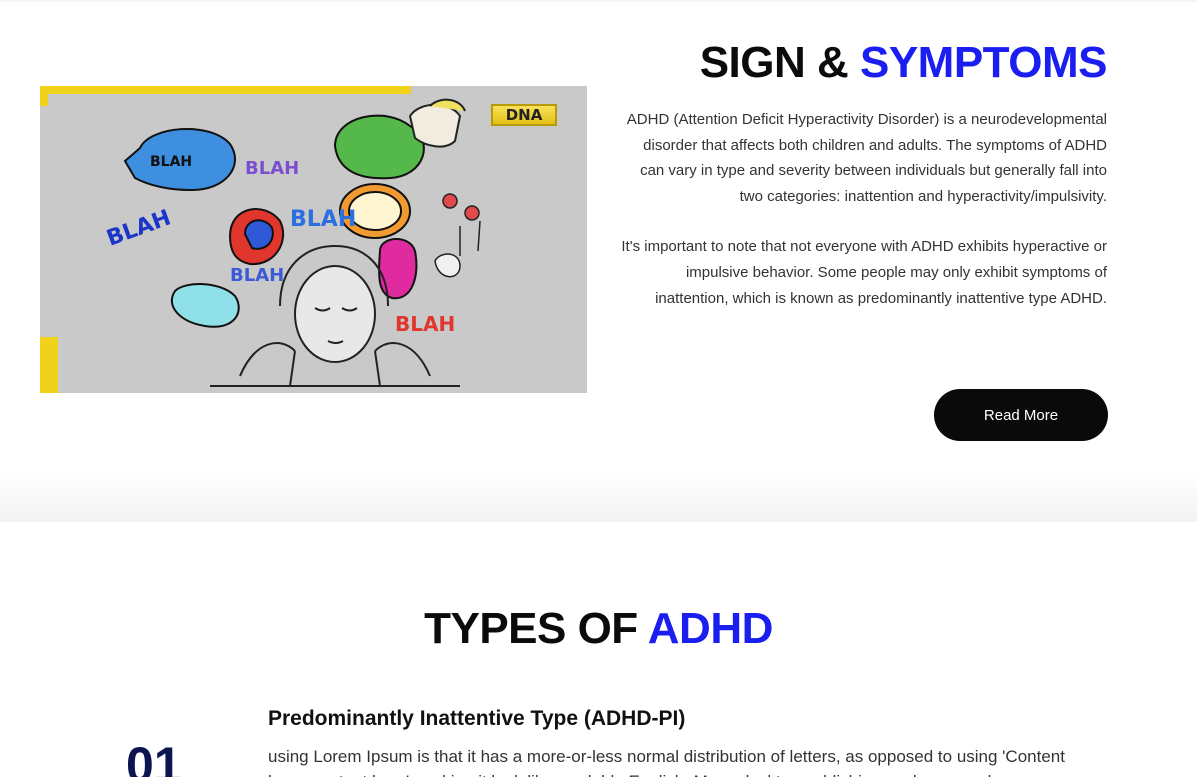 The image size is (1197, 777). What do you see at coordinates (536, 628) in the screenshot?
I see `types-title-plain: TYPES OF` at bounding box center [536, 628].